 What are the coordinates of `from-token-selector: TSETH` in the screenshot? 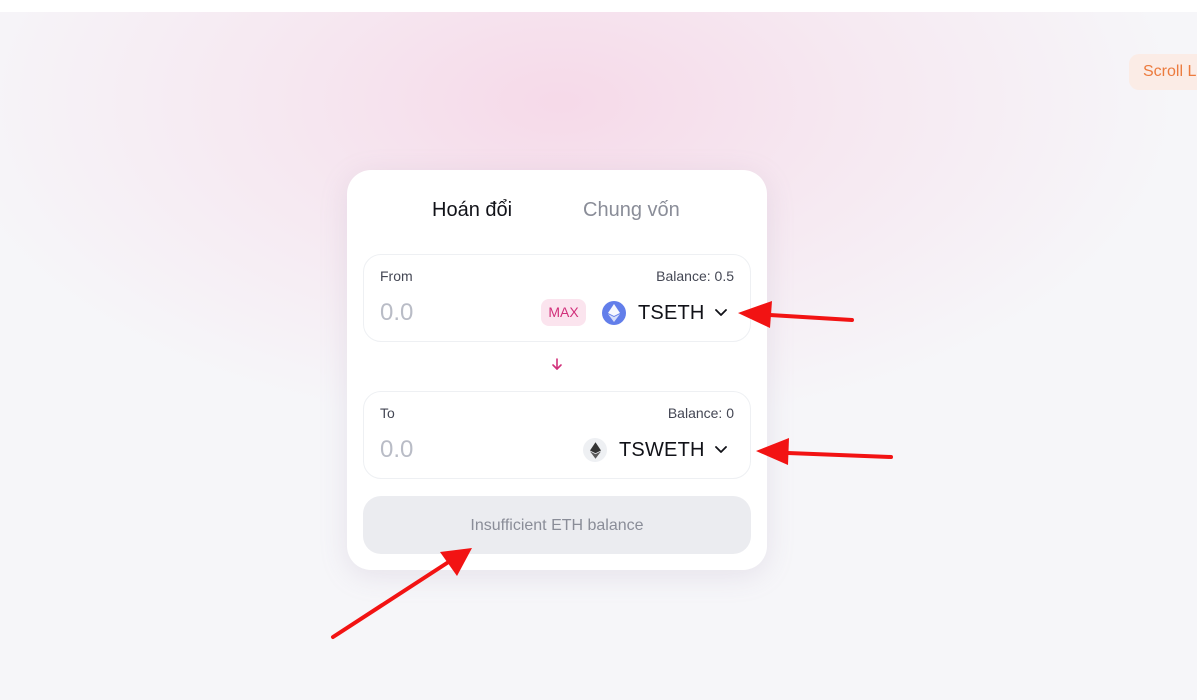 It's located at (665, 313).